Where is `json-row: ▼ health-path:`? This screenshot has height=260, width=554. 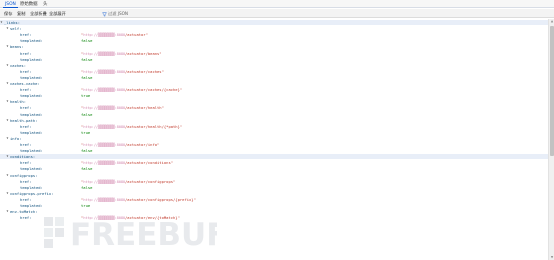 json-row: ▼ health-path: is located at coordinates (274, 120).